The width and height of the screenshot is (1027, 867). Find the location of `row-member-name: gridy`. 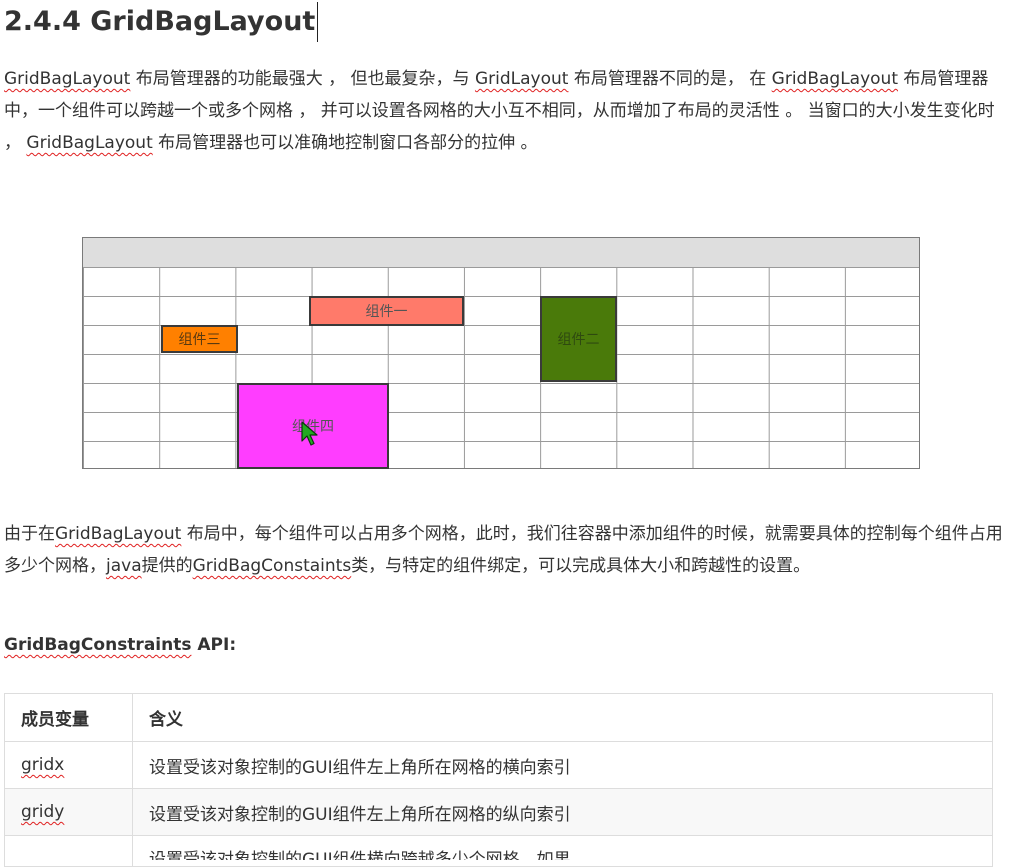

row-member-name: gridy is located at coordinates (68, 812).